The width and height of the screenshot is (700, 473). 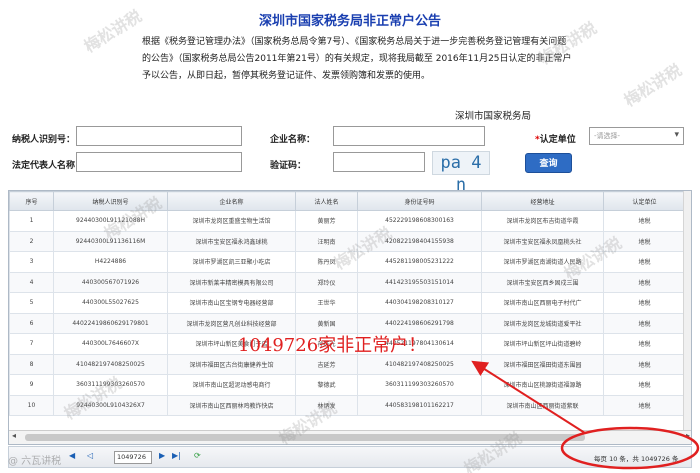 I want to click on annotation-arrow, so click(x=528, y=397).